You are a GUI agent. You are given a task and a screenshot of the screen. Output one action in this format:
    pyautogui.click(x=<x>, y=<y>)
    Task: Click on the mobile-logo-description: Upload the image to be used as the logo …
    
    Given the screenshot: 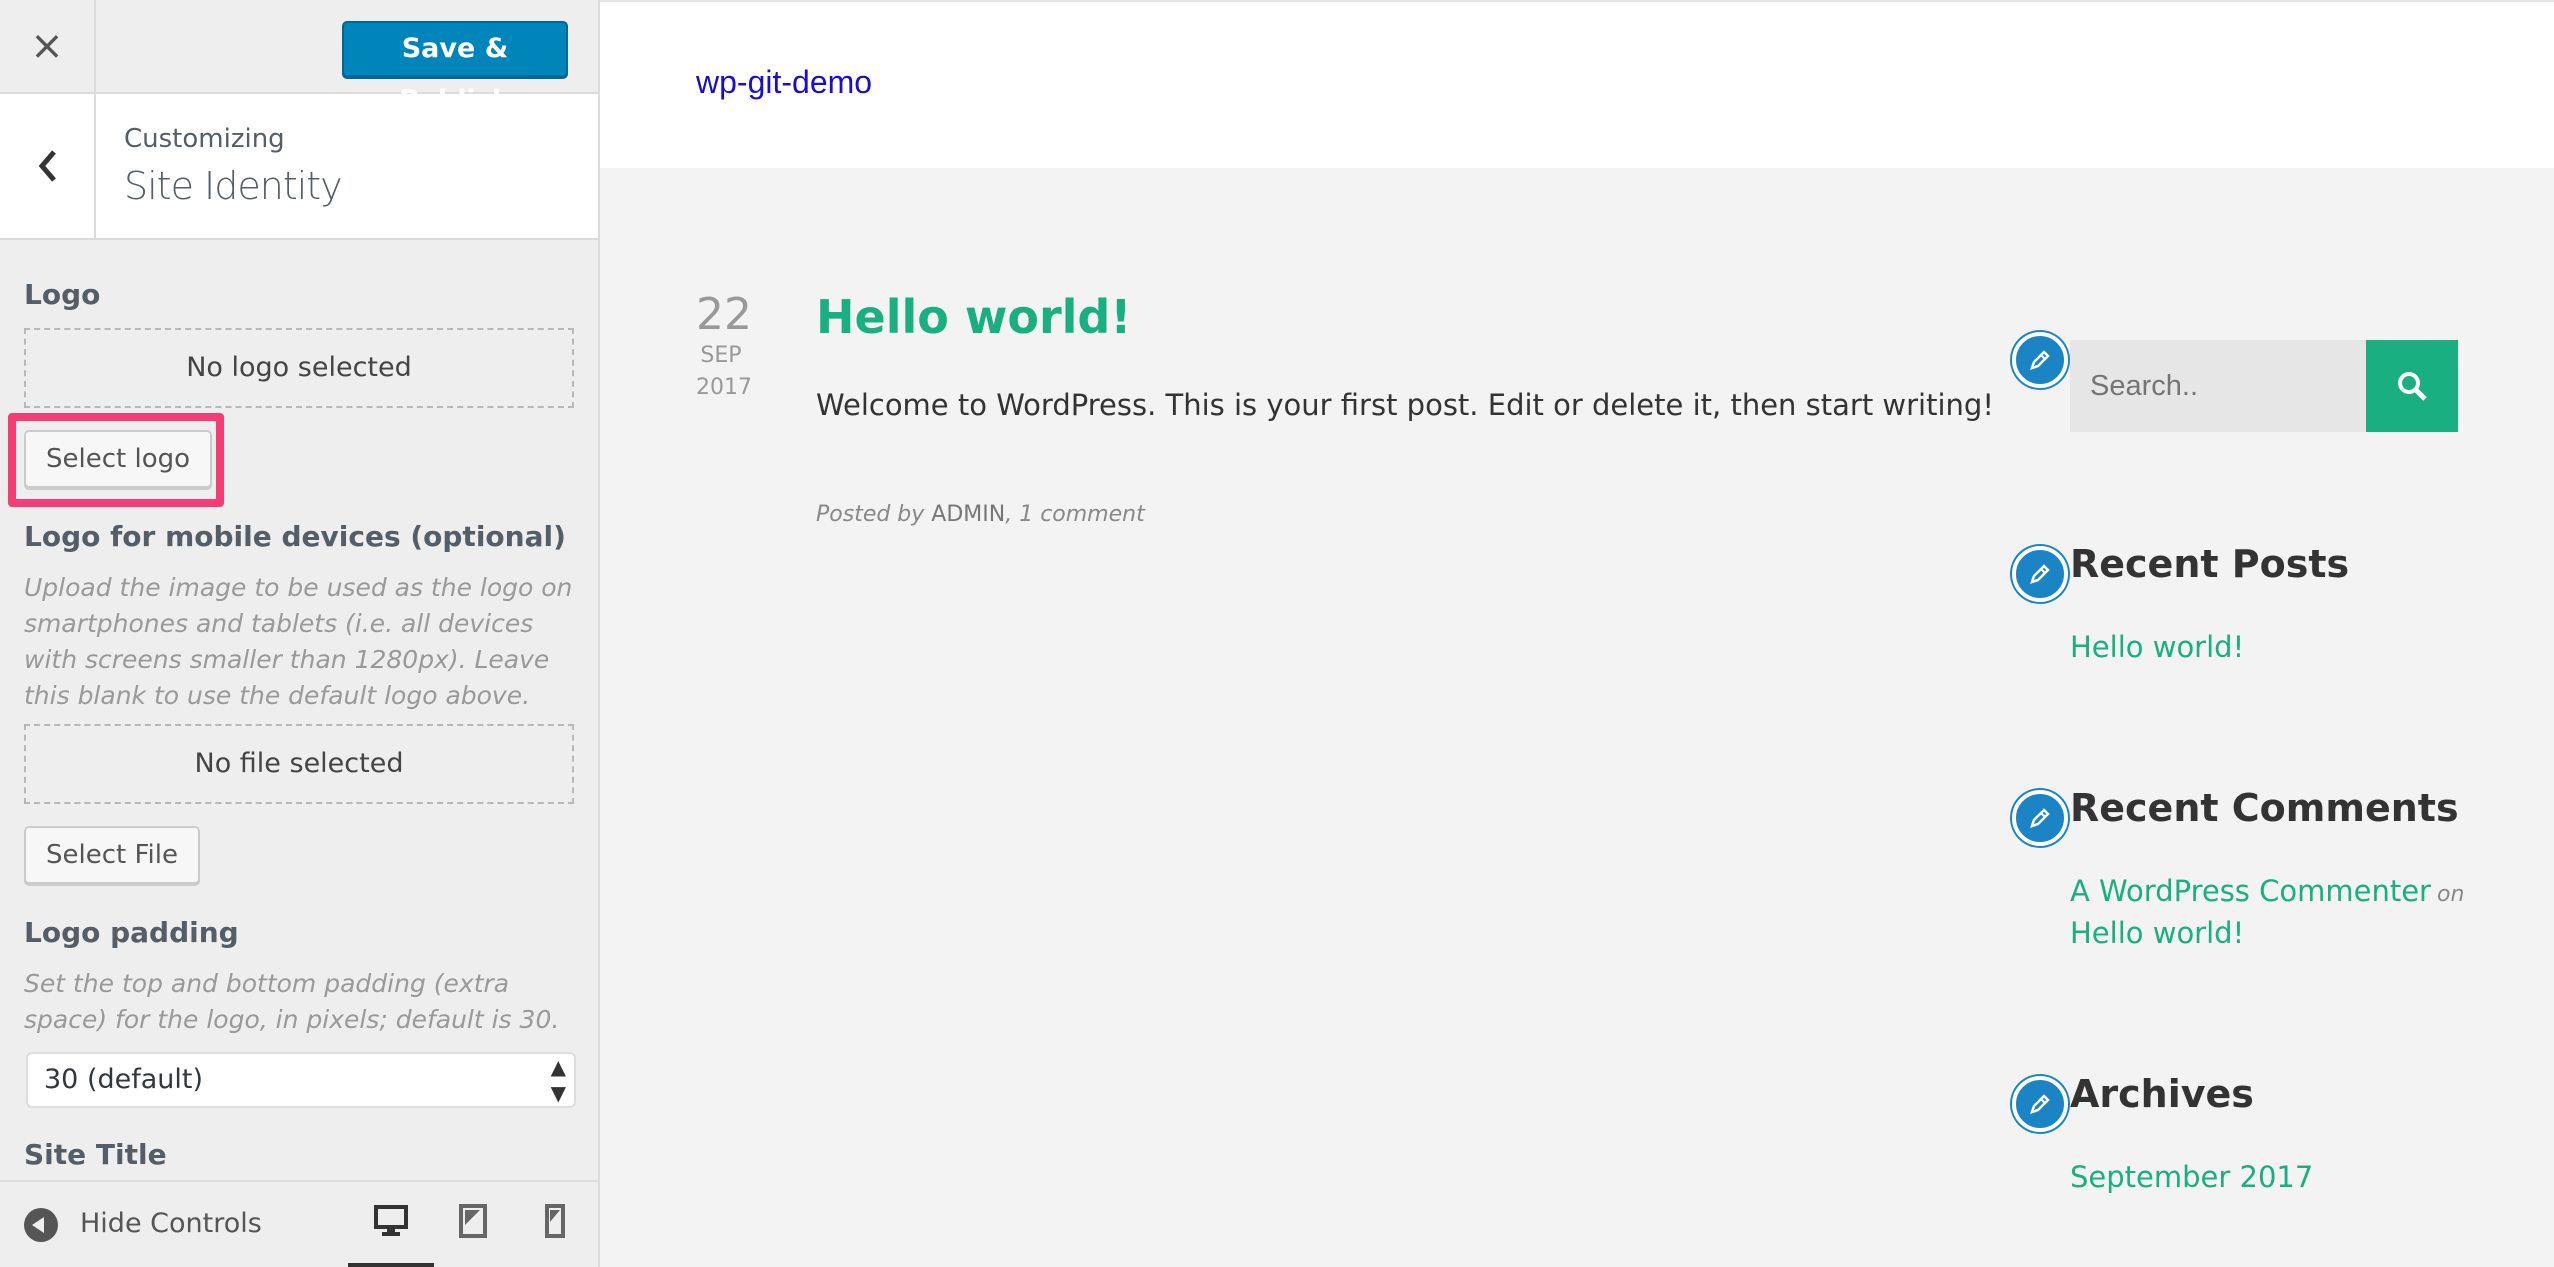 What is the action you would take?
    pyautogui.click(x=298, y=641)
    